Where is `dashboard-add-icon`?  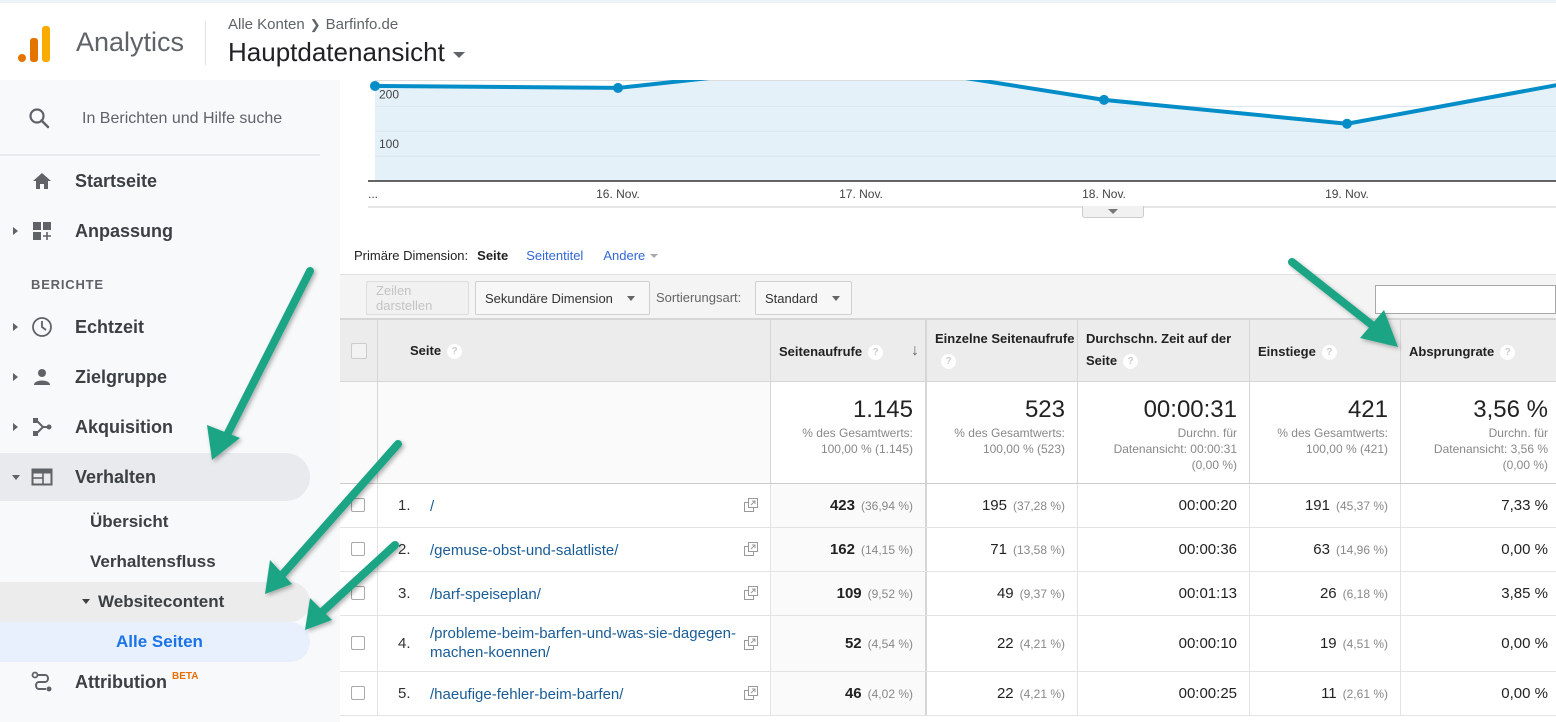 dashboard-add-icon is located at coordinates (42, 231).